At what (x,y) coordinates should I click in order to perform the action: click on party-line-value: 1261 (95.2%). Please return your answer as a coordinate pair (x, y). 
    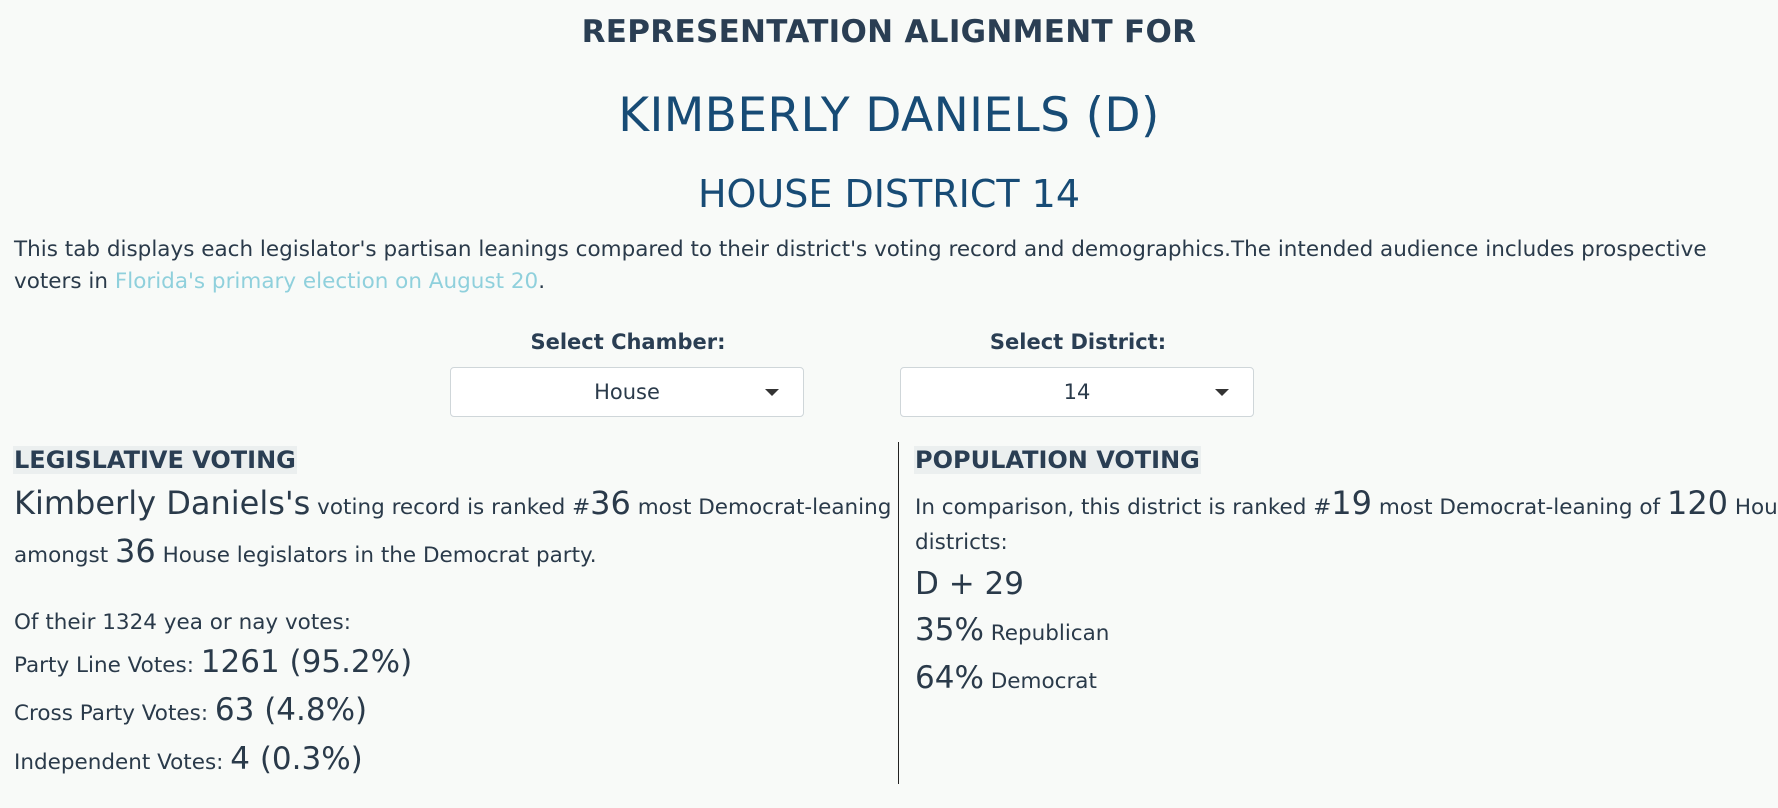
    Looking at the image, I should click on (306, 662).